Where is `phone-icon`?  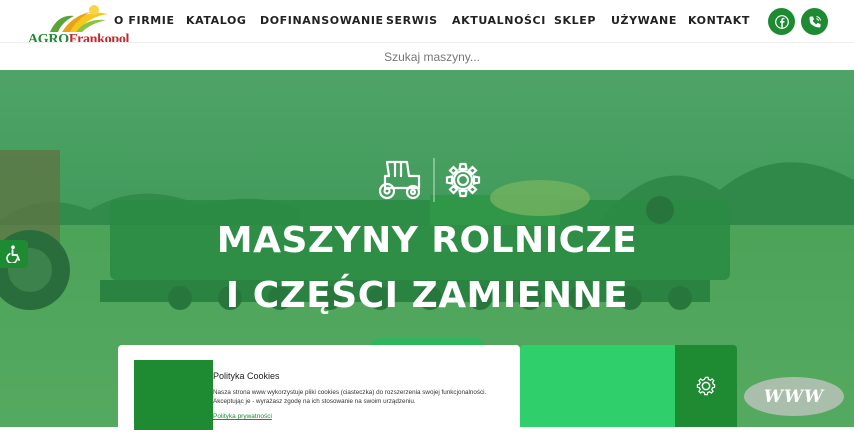
phone-icon is located at coordinates (815, 21).